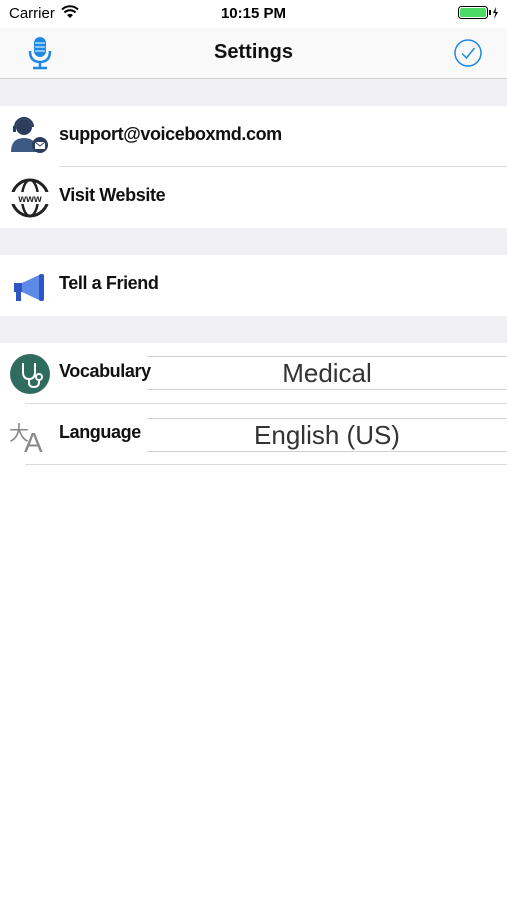 The image size is (507, 900). What do you see at coordinates (30, 286) in the screenshot?
I see `megaphone-icon` at bounding box center [30, 286].